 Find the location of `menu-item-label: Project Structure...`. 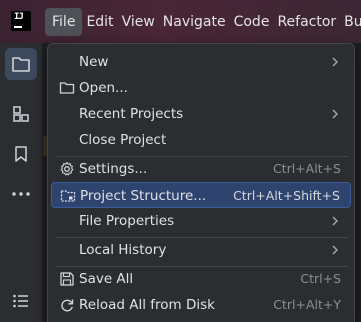

menu-item-label: Project Structure... is located at coordinates (143, 196).